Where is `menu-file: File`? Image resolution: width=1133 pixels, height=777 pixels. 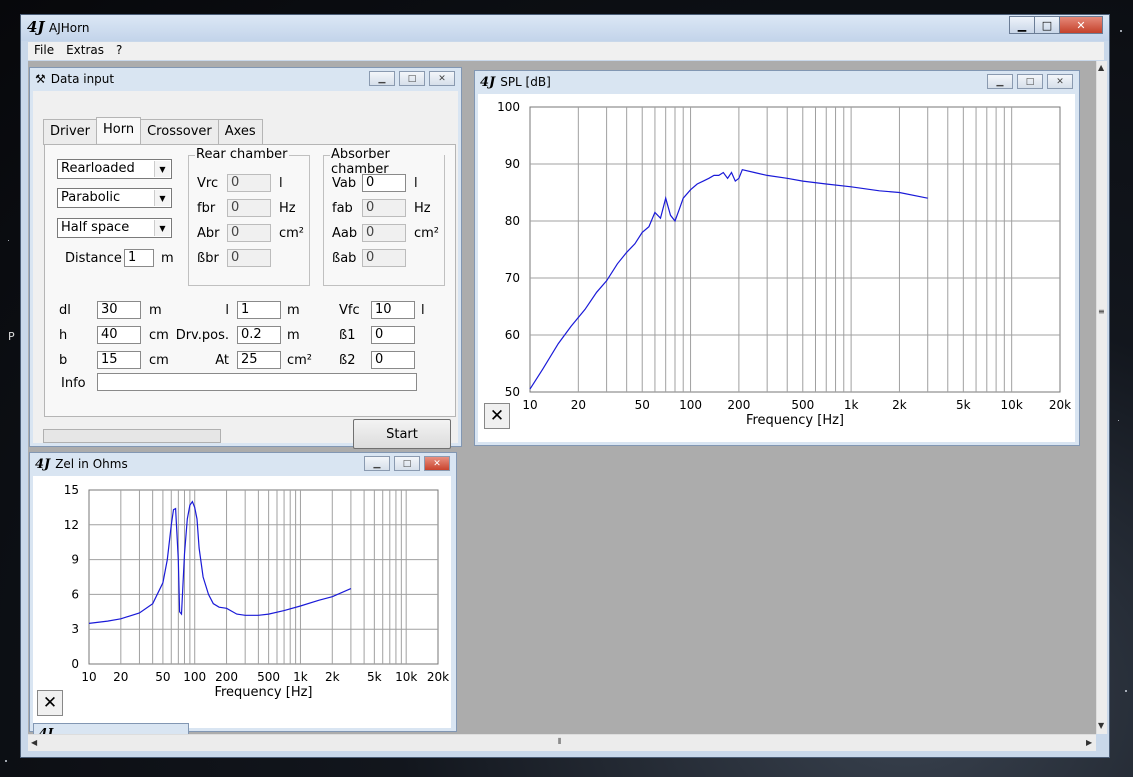 menu-file: File is located at coordinates (44, 51).